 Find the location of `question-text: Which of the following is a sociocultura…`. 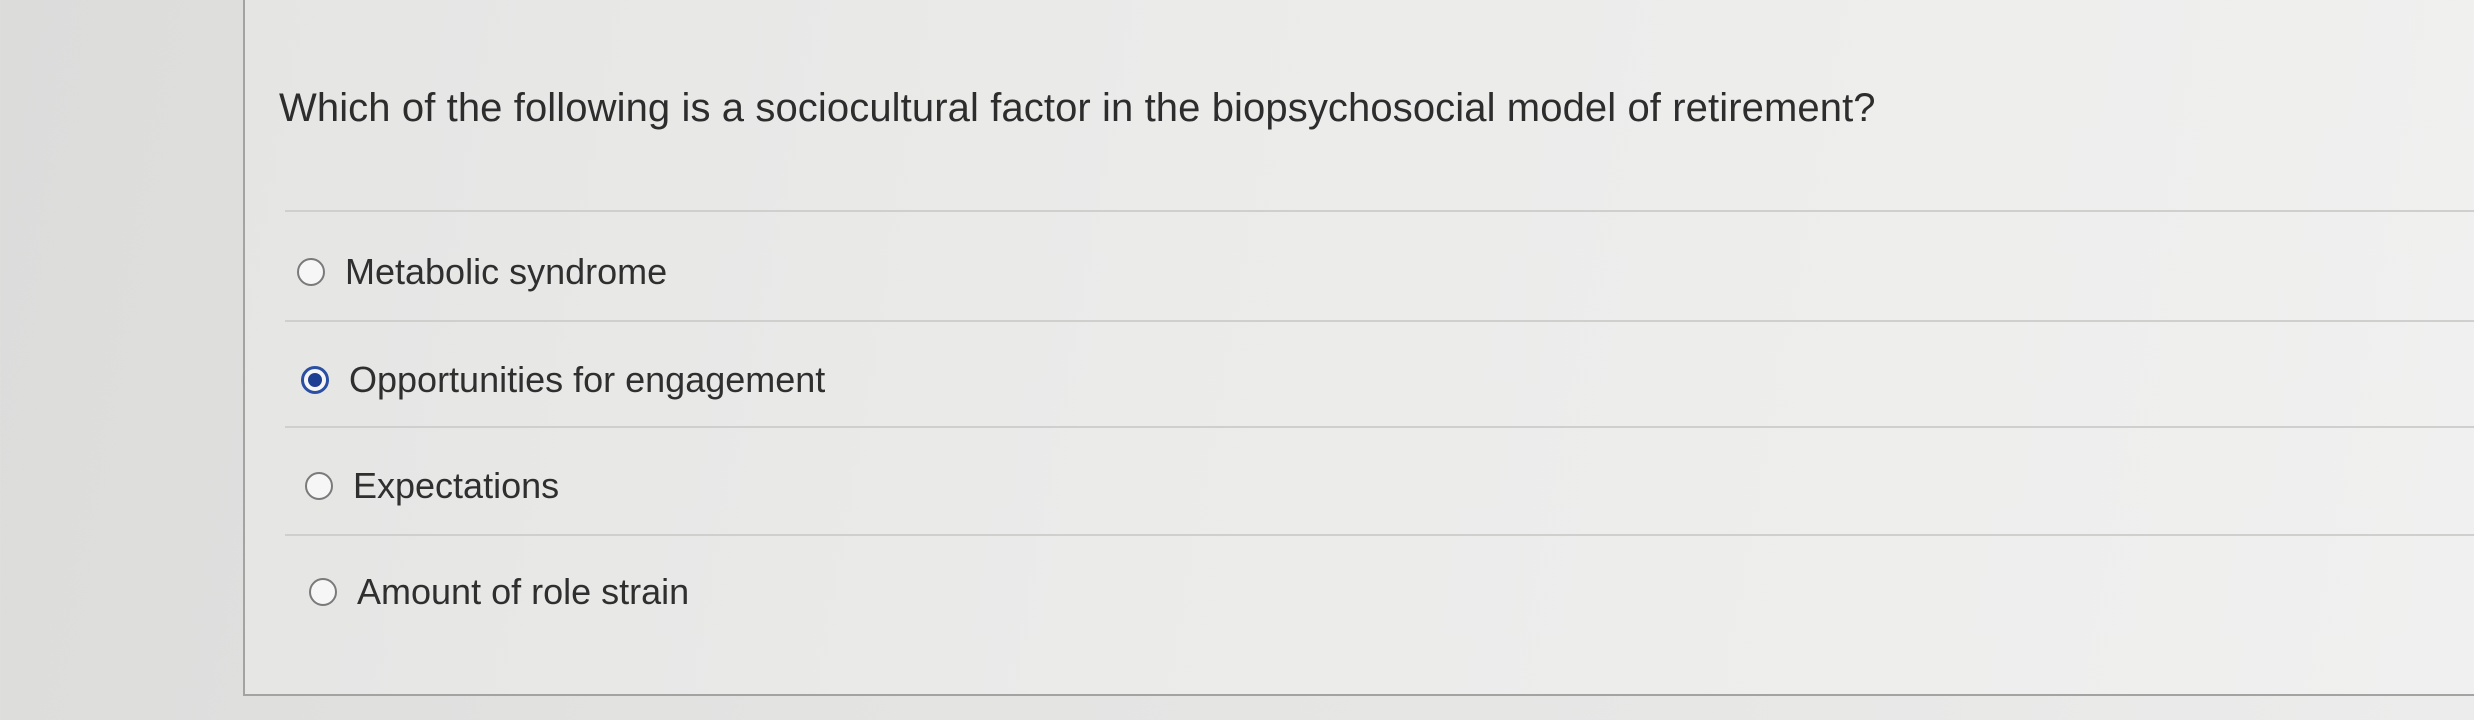

question-text: Which of the following is a sociocultura… is located at coordinates (1077, 108).